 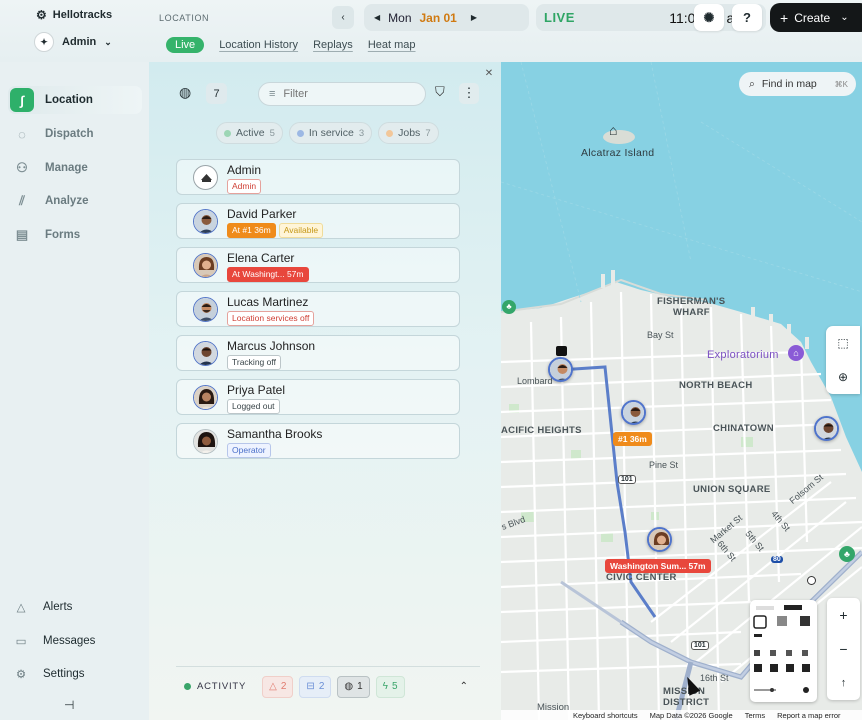 I want to click on create-button: + Create ⌄, so click(x=816, y=17).